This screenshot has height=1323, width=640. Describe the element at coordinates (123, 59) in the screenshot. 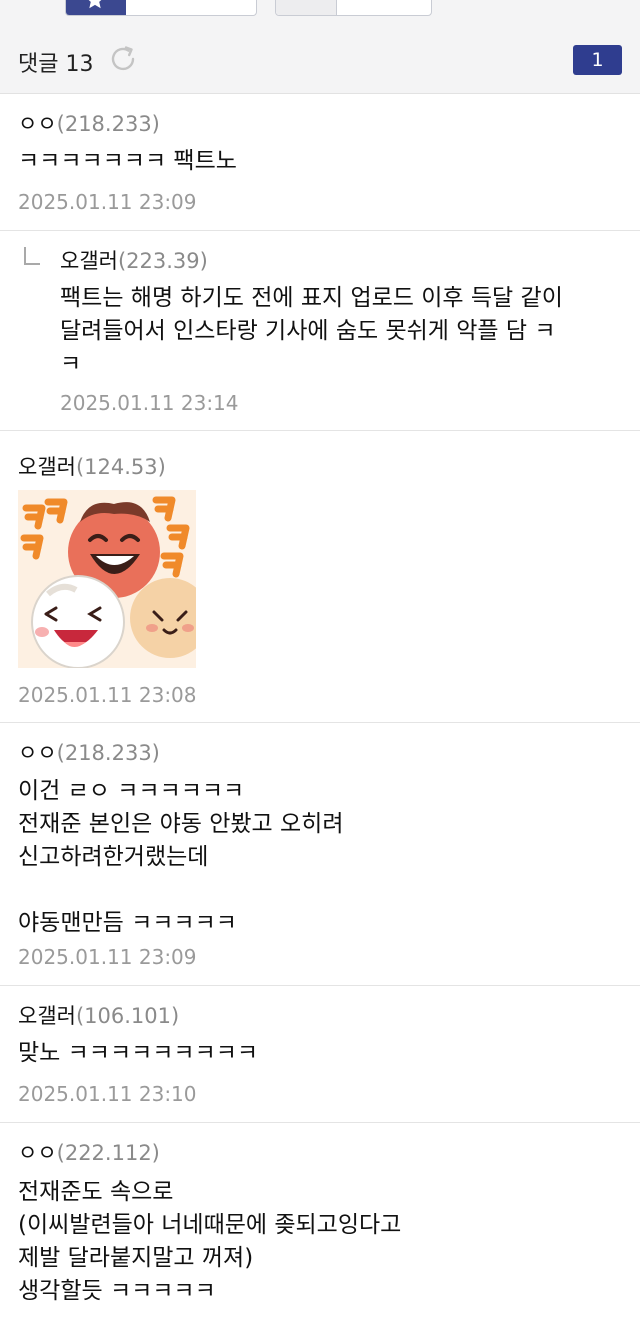

I see `refresh-icon` at that location.